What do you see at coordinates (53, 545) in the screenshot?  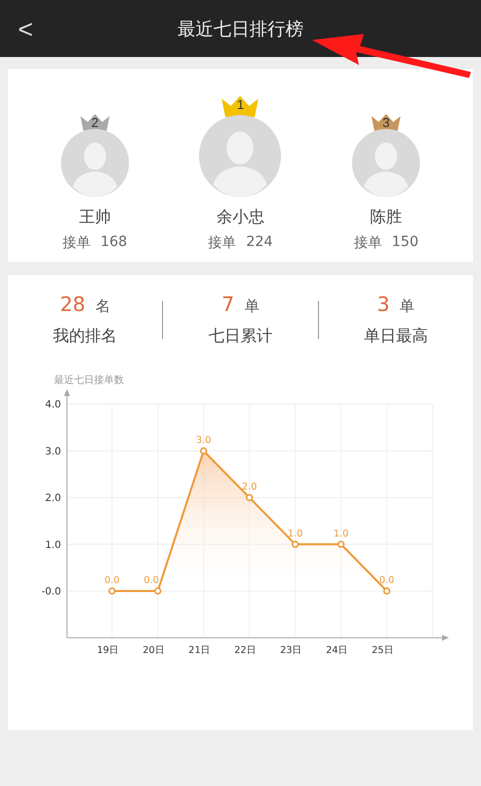 I see `y-tick-label: 1.0` at bounding box center [53, 545].